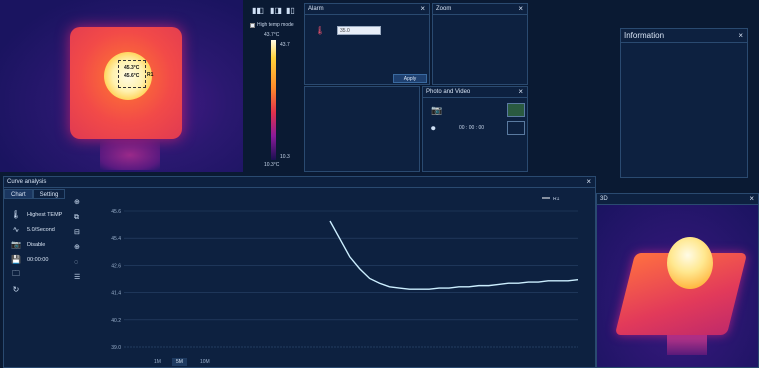 This screenshot has height=368, width=759. What do you see at coordinates (205, 362) in the screenshot?
I see `range-10m-button: 10M` at bounding box center [205, 362].